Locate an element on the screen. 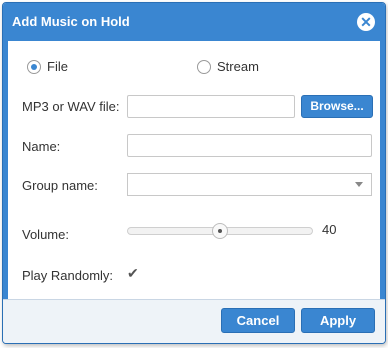  radio-file-button is located at coordinates (34, 66).